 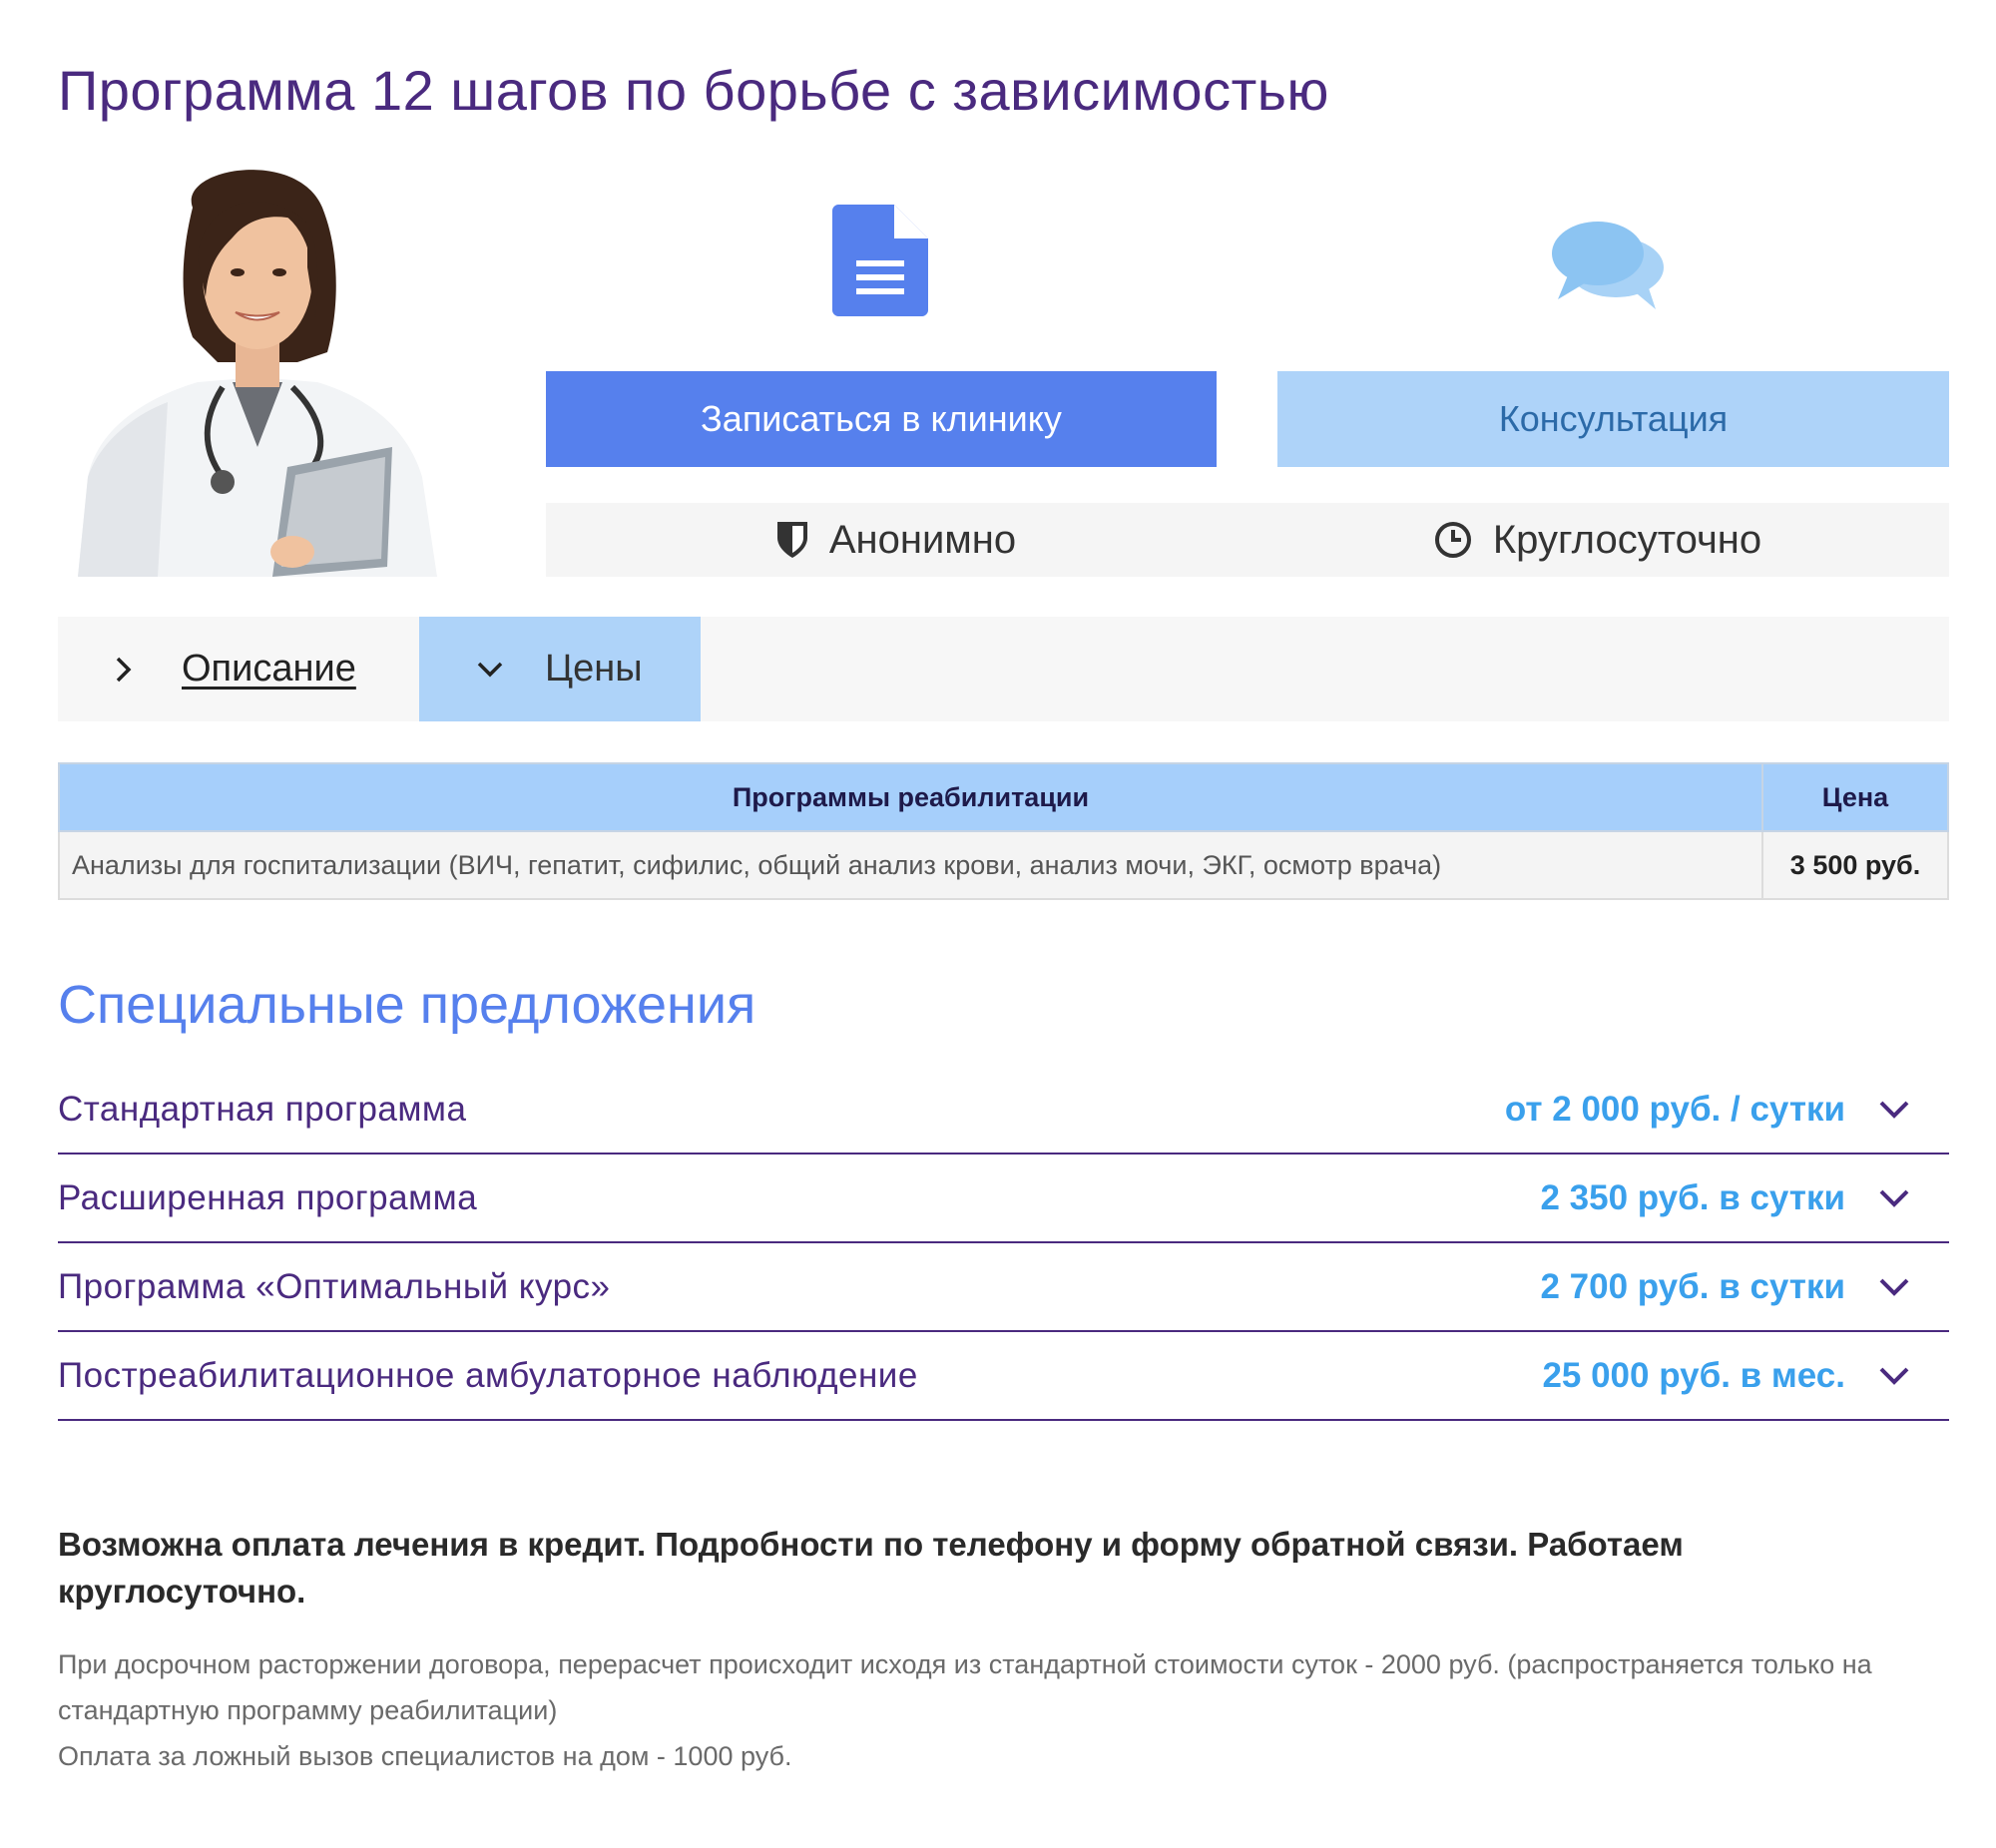 I want to click on table-header-row: Программы реабилитации Цена, so click(x=1003, y=797).